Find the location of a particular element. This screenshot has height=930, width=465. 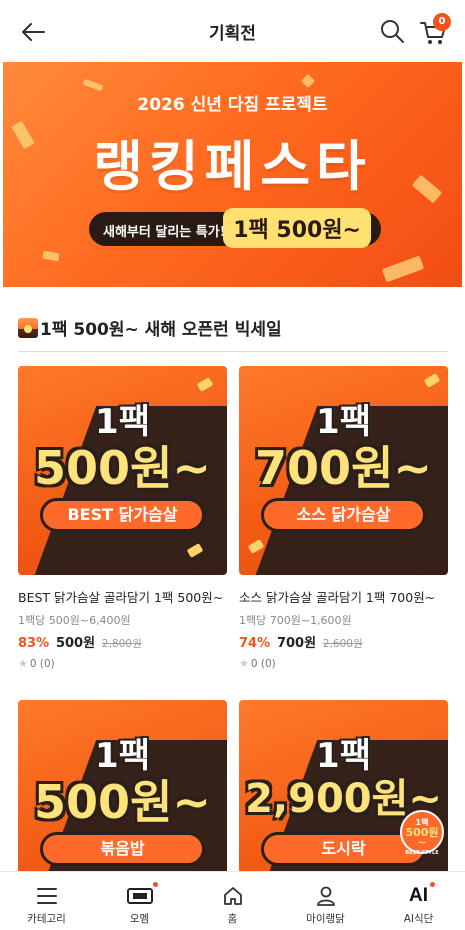

search-icon is located at coordinates (392, 31).